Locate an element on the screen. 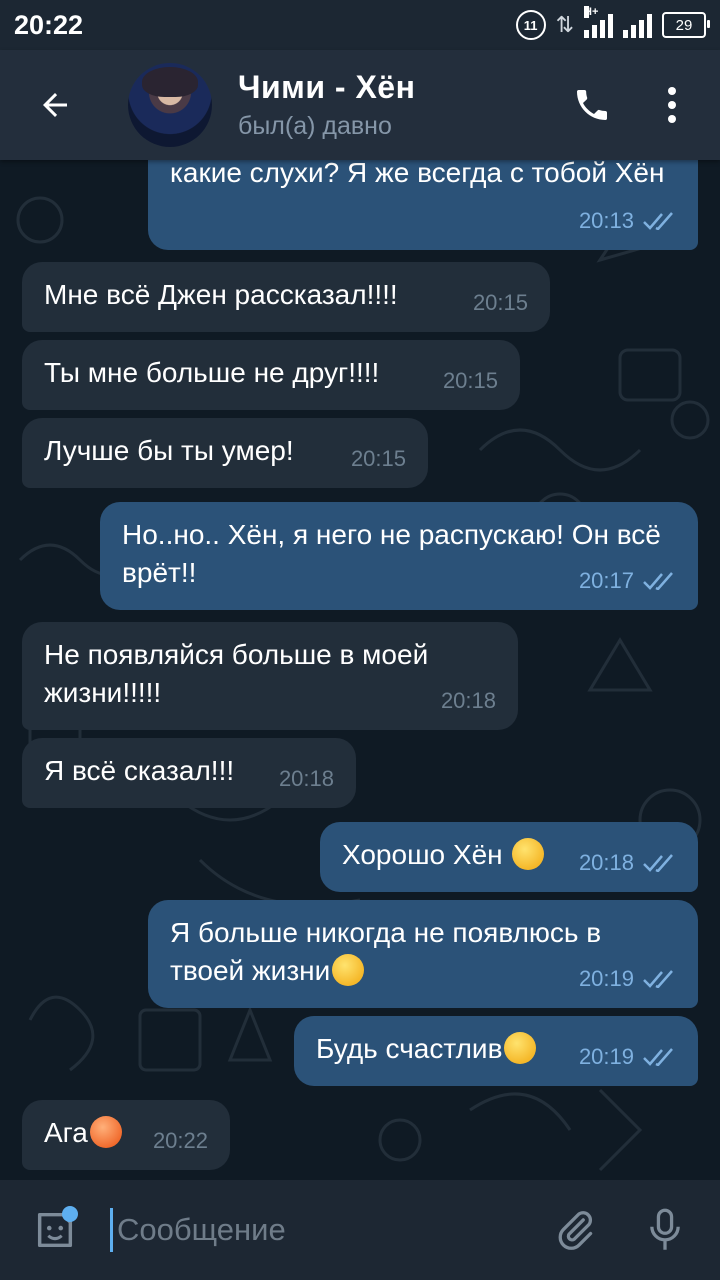 The width and height of the screenshot is (720, 1280). message-bubble-incoming: Ага 20:22 is located at coordinates (126, 1135).